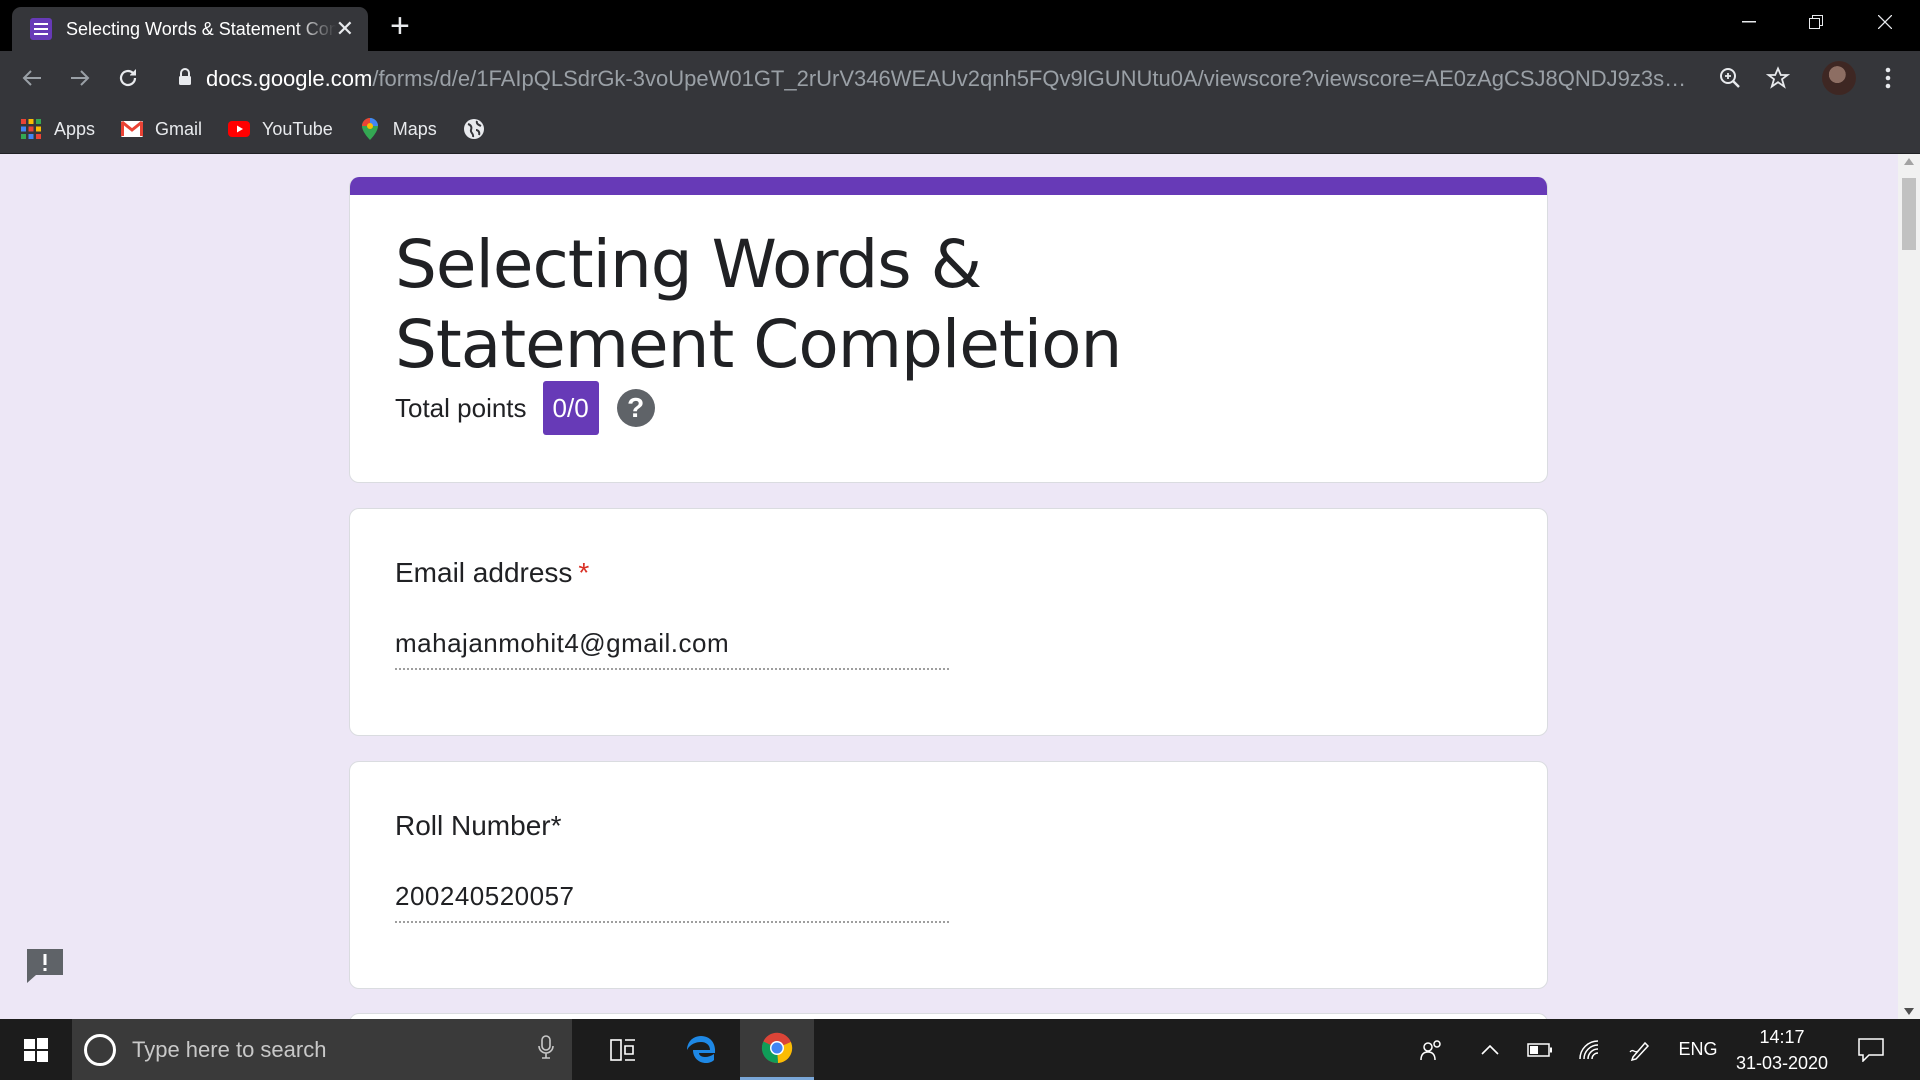  What do you see at coordinates (960, 129) in the screenshot?
I see `bookmarks-bar: Apps Gmail YouTube Maps` at bounding box center [960, 129].